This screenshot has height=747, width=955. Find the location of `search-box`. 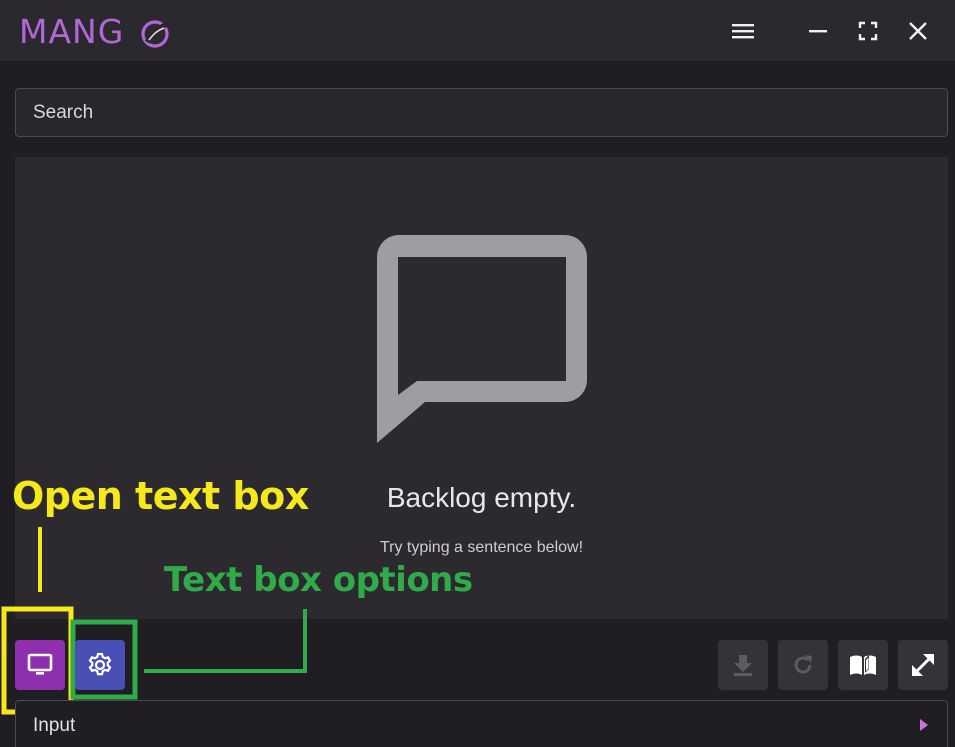

search-box is located at coordinates (481, 112).